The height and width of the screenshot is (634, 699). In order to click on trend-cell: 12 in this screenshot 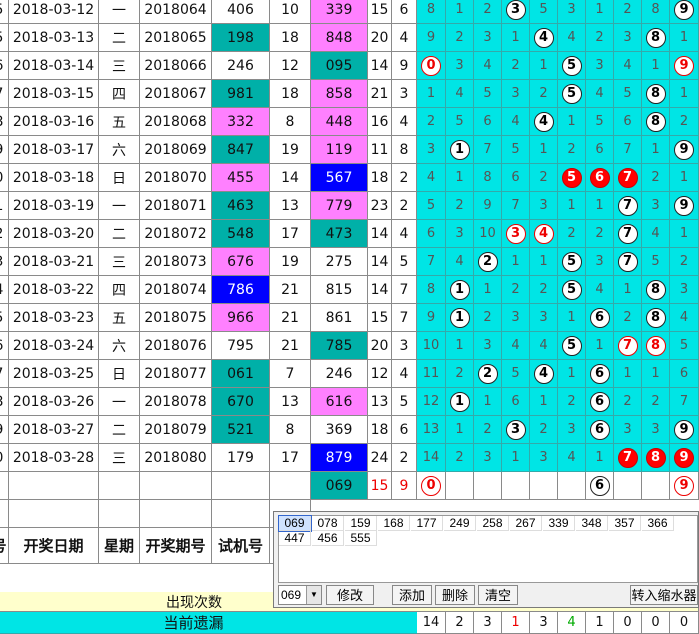, I will do `click(431, 402)`.